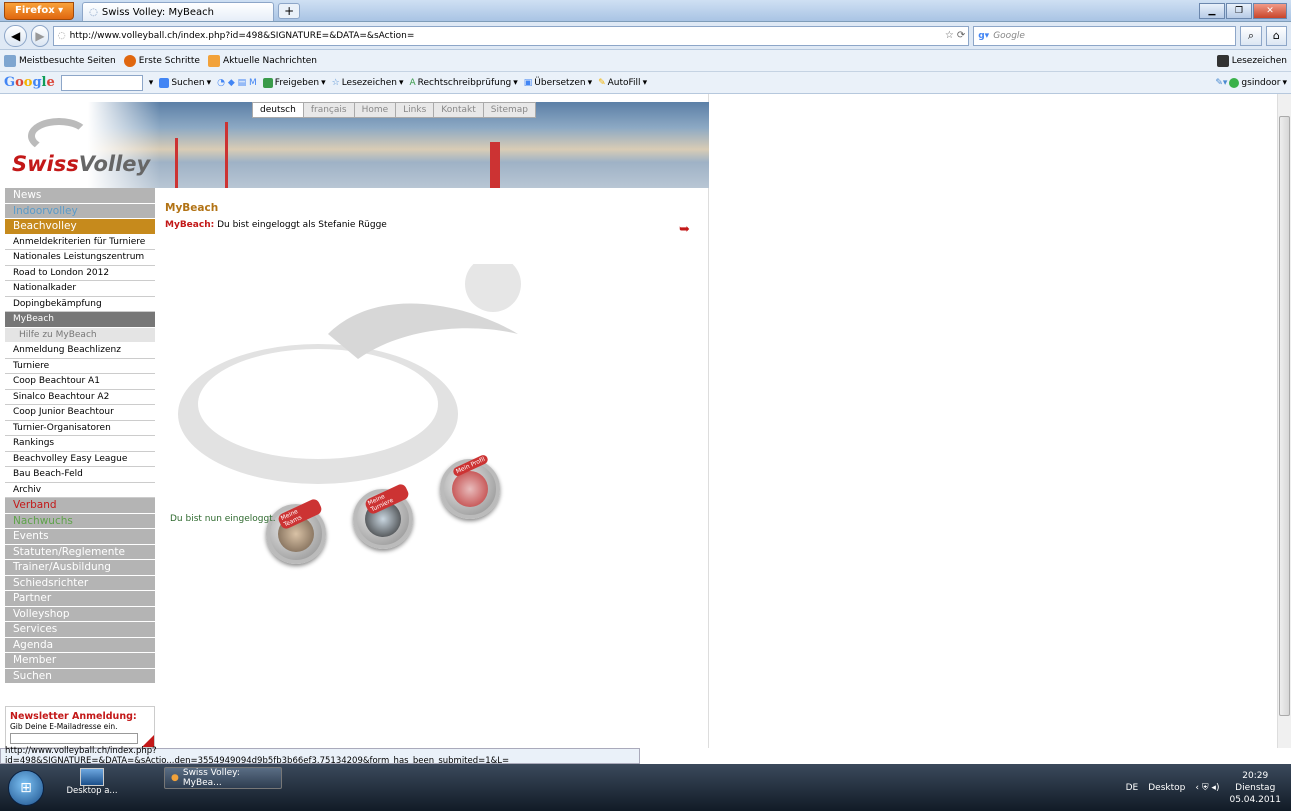 Image resolution: width=1291 pixels, height=811 pixels. What do you see at coordinates (1212, 10) in the screenshot?
I see `minimize-button: ▁` at bounding box center [1212, 10].